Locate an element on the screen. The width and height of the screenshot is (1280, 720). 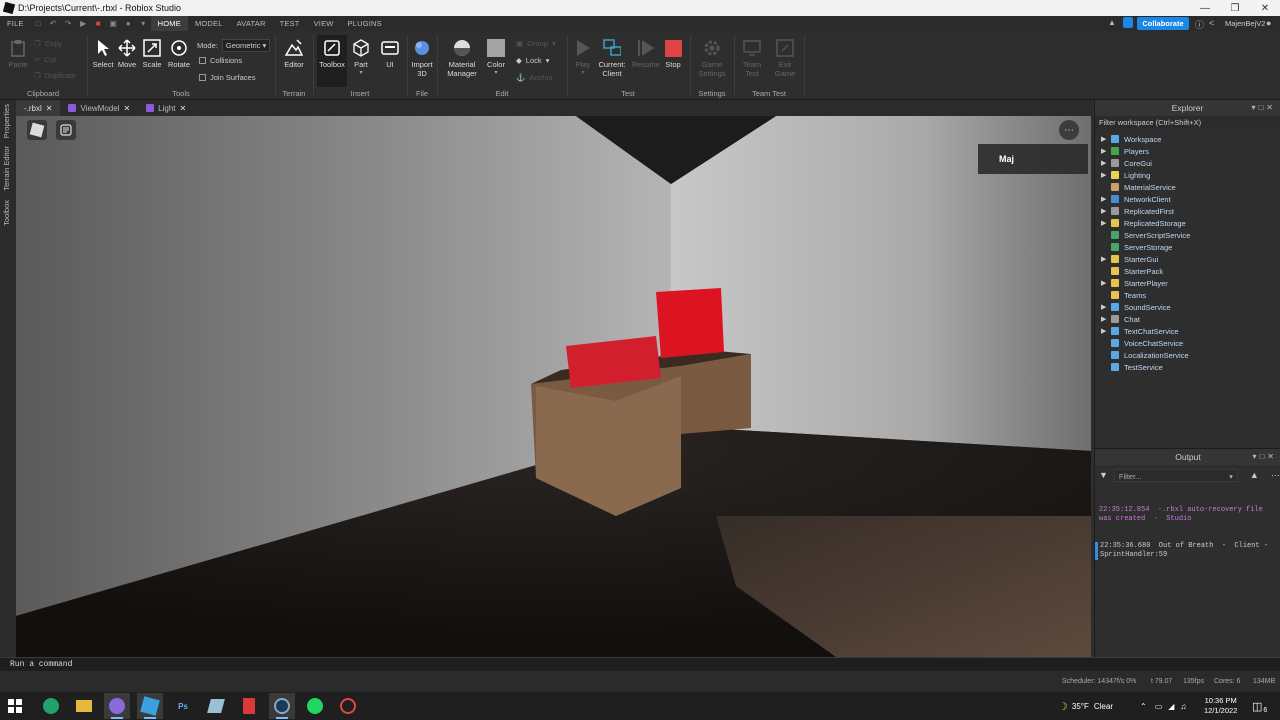
screenshot-icon: ▣ is located at coordinates (113, 23).